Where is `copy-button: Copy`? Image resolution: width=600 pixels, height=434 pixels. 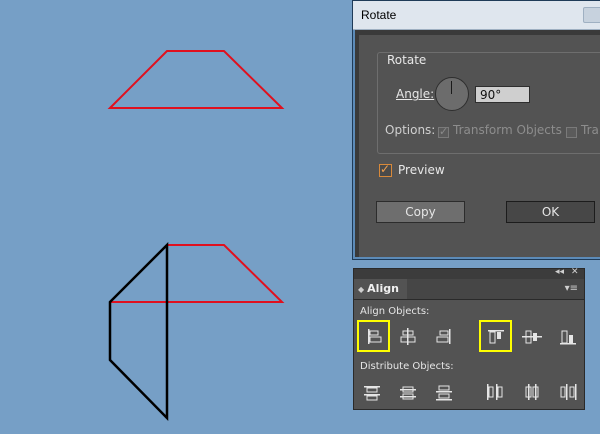 copy-button: Copy is located at coordinates (420, 212).